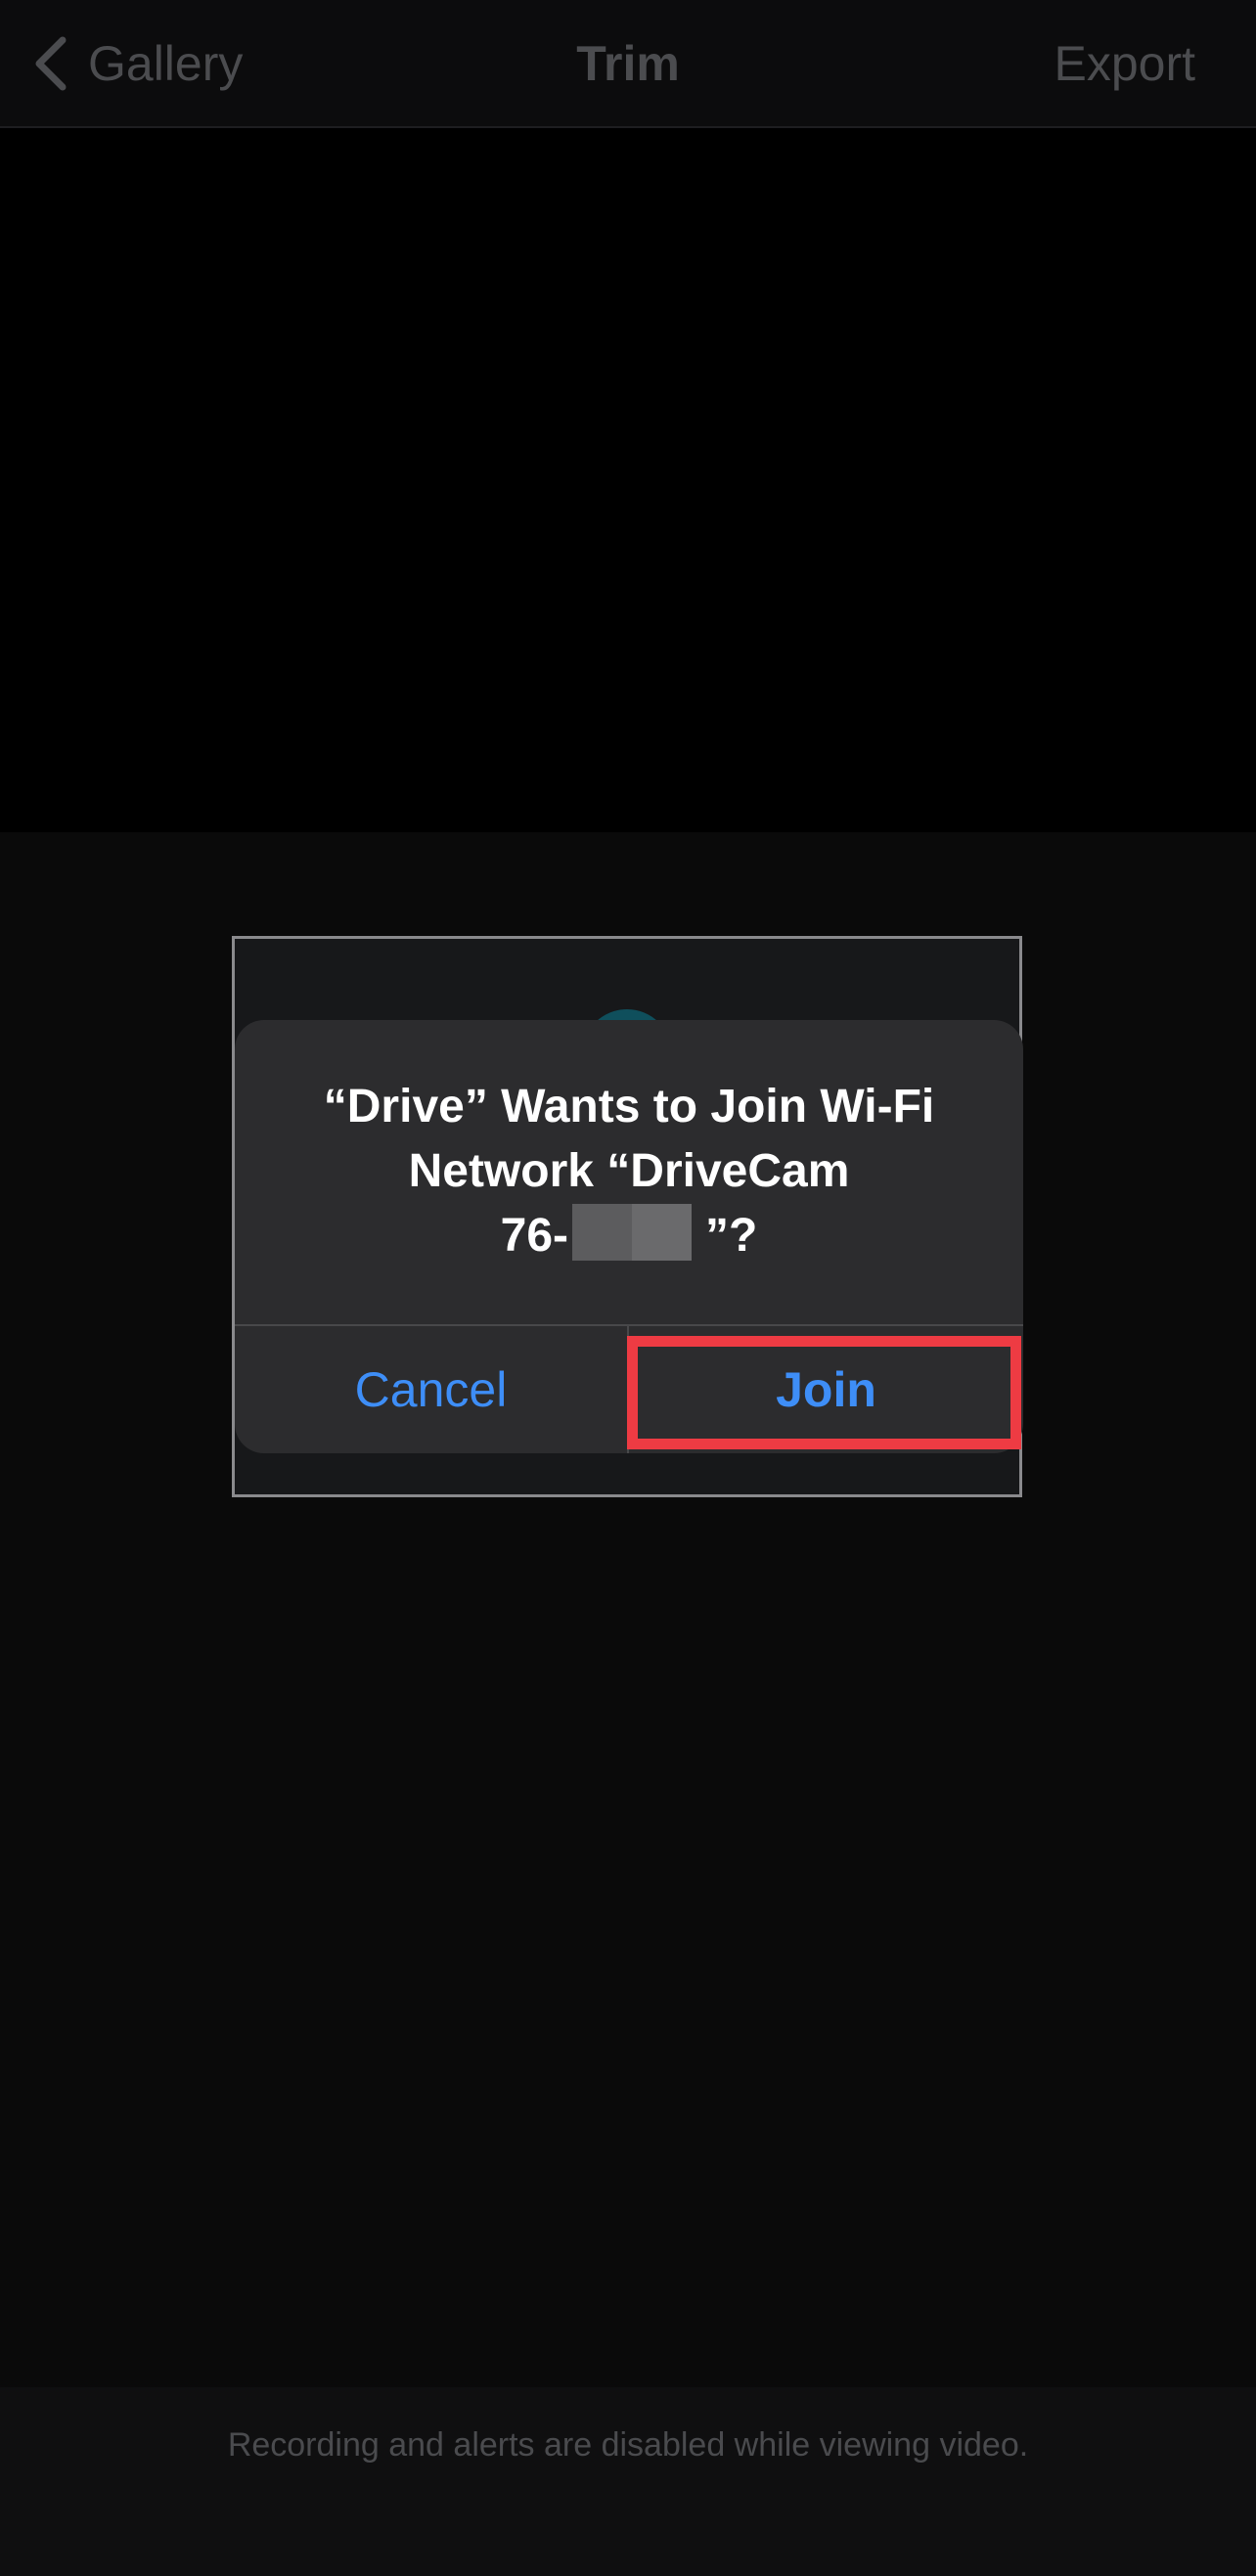  I want to click on back-button-label: Gallery, so click(166, 64).